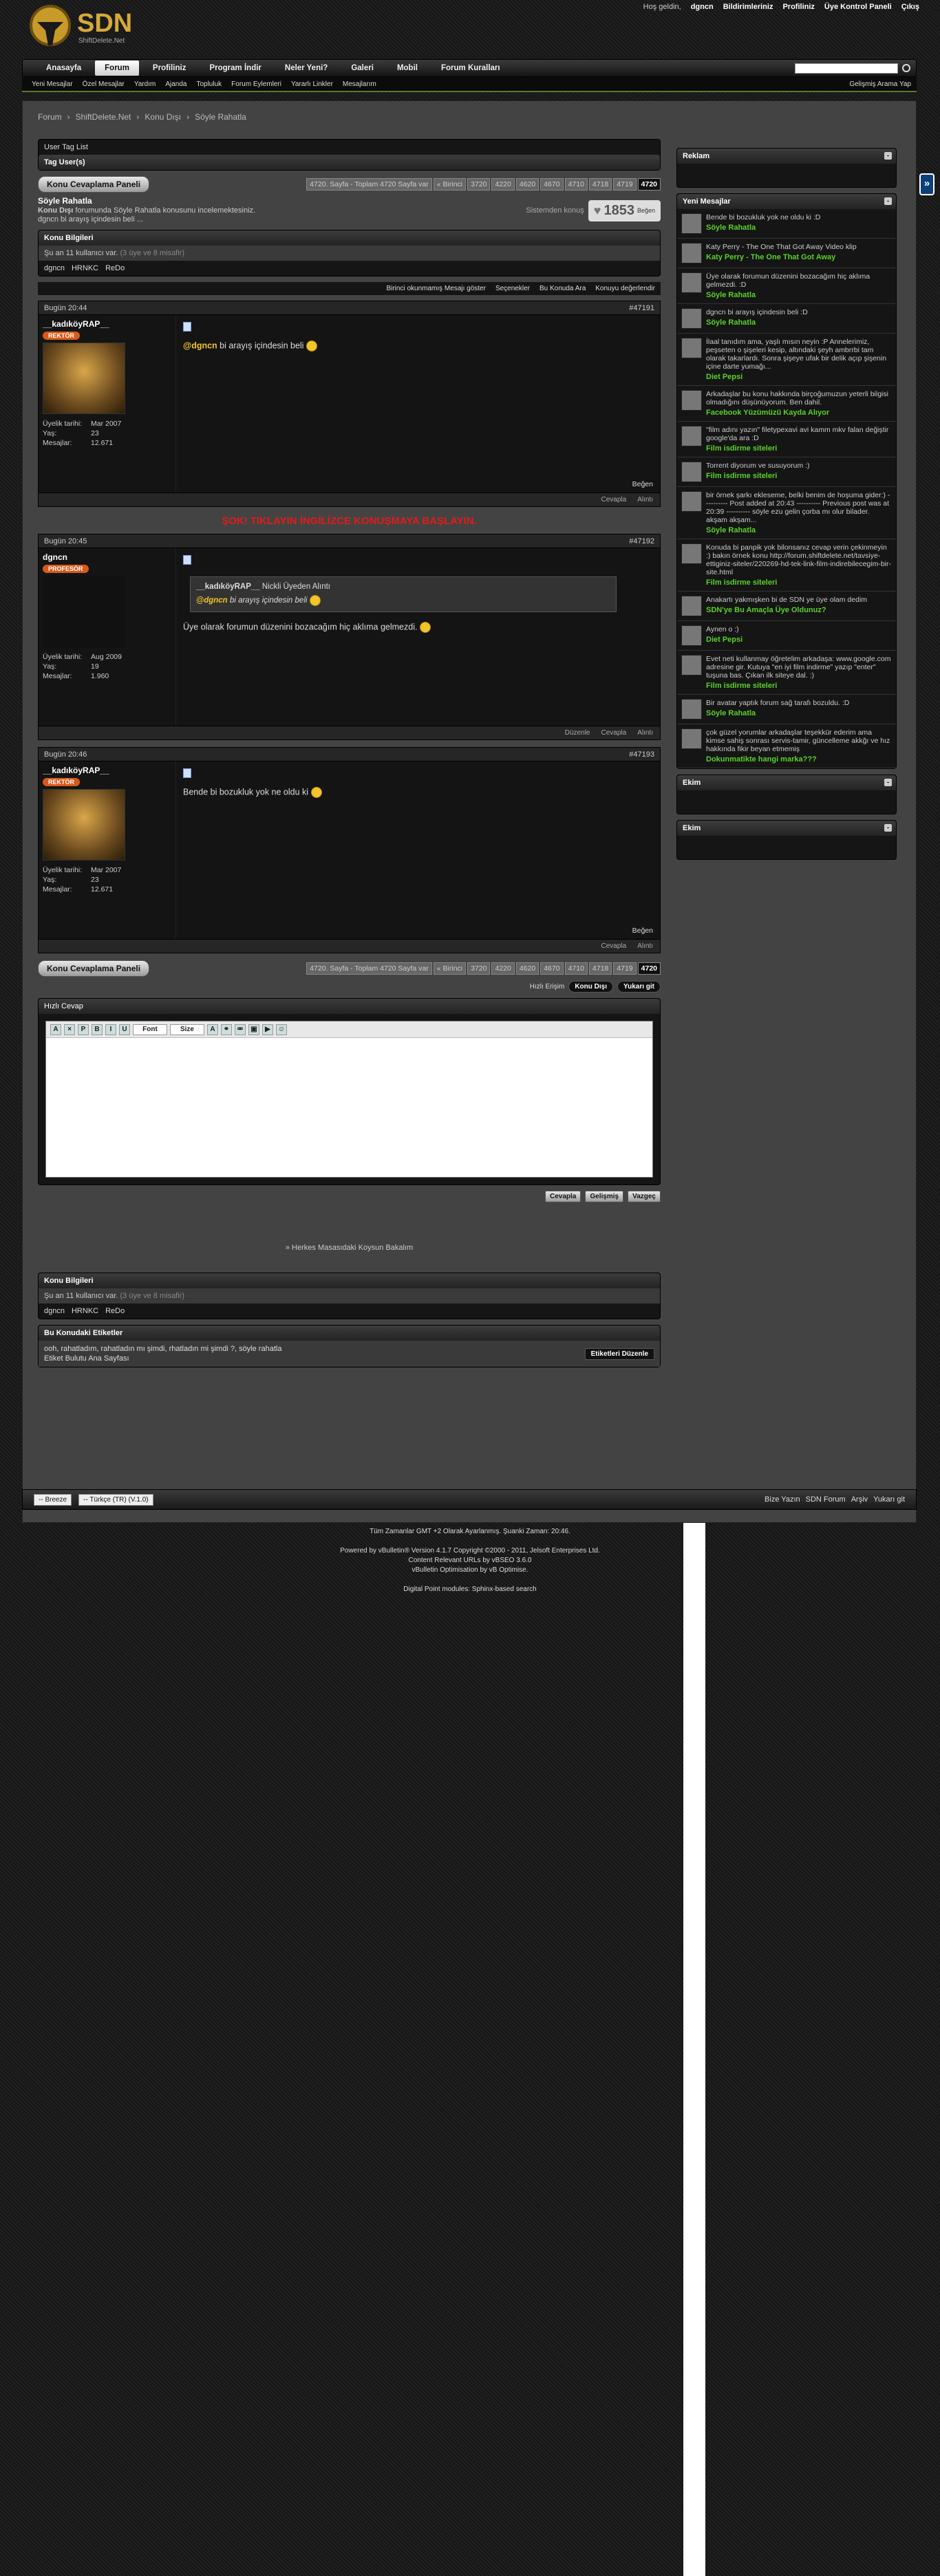 This screenshot has height=2576, width=940. Describe the element at coordinates (209, 84) in the screenshot. I see `subnav-community: Topluluk` at that location.